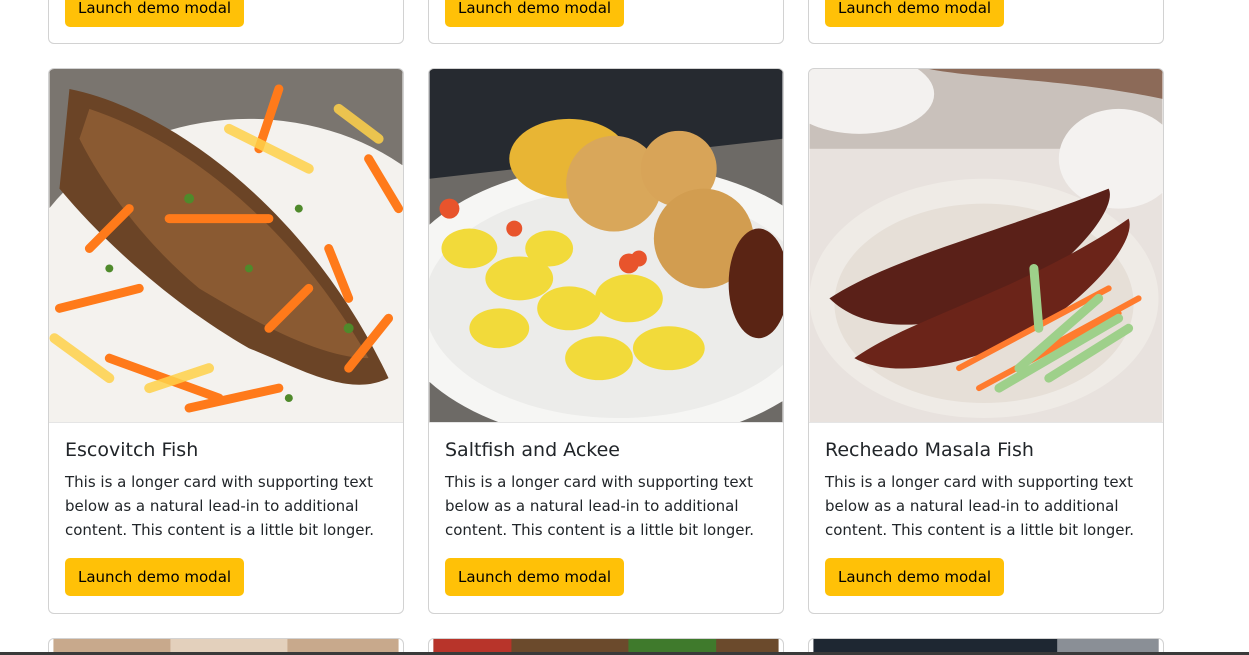 This screenshot has width=1249, height=655. I want to click on card-top-3: Launch demo modal, so click(986, 22).